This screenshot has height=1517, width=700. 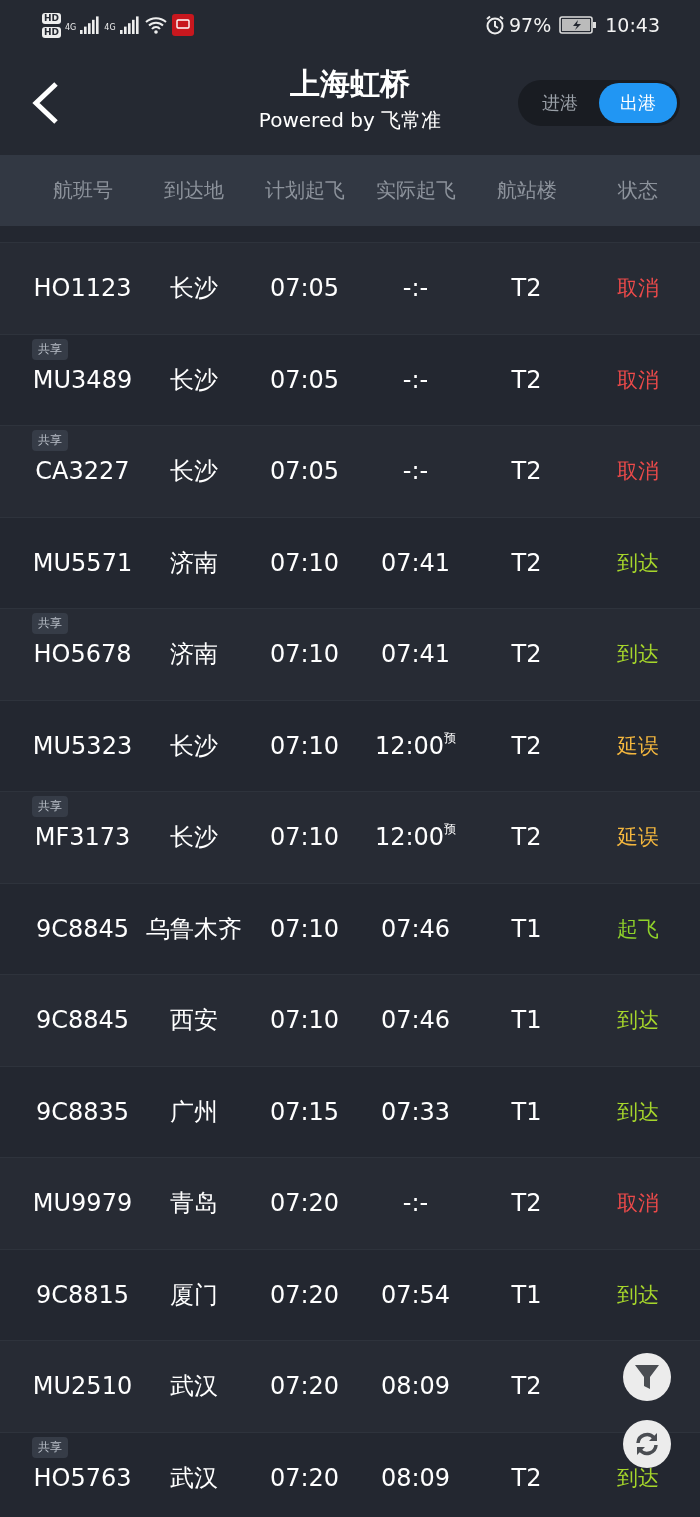 What do you see at coordinates (415, 1111) in the screenshot?
I see `actual-time: 07:33` at bounding box center [415, 1111].